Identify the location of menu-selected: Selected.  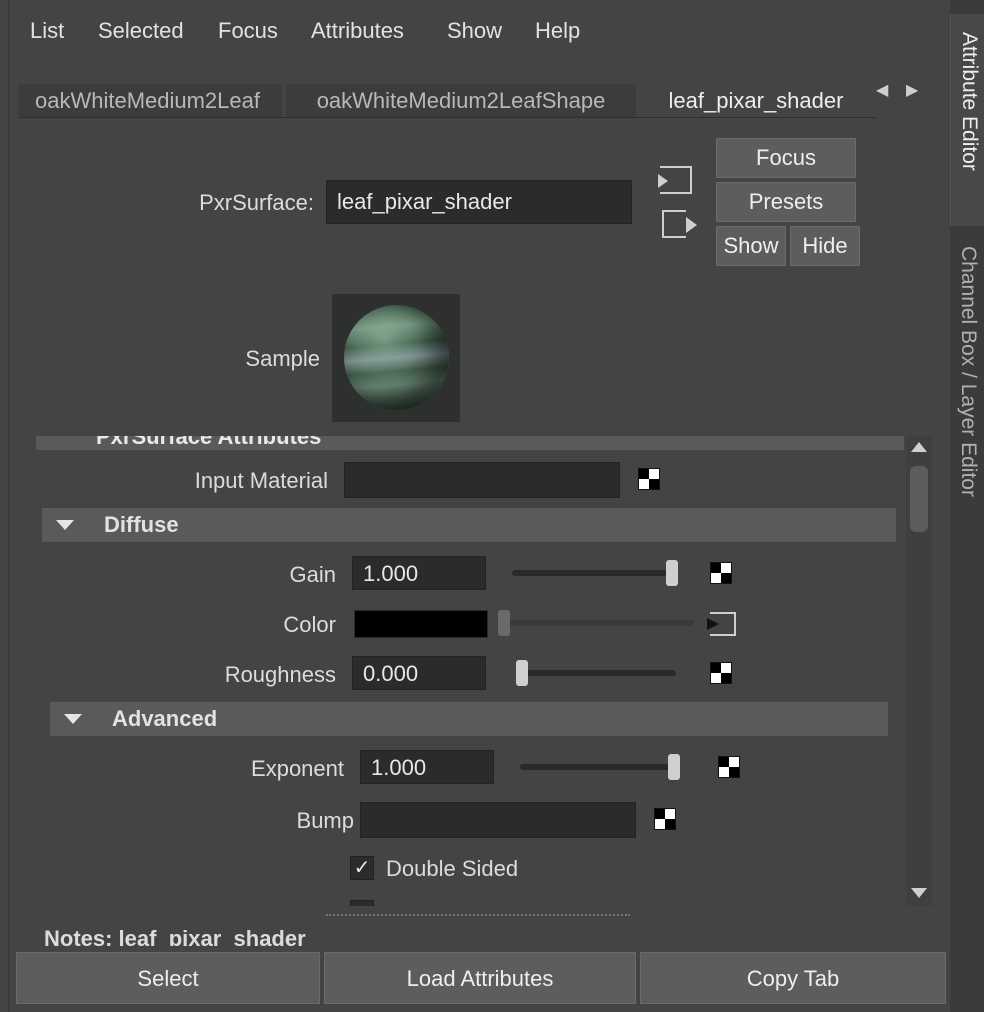
(141, 31).